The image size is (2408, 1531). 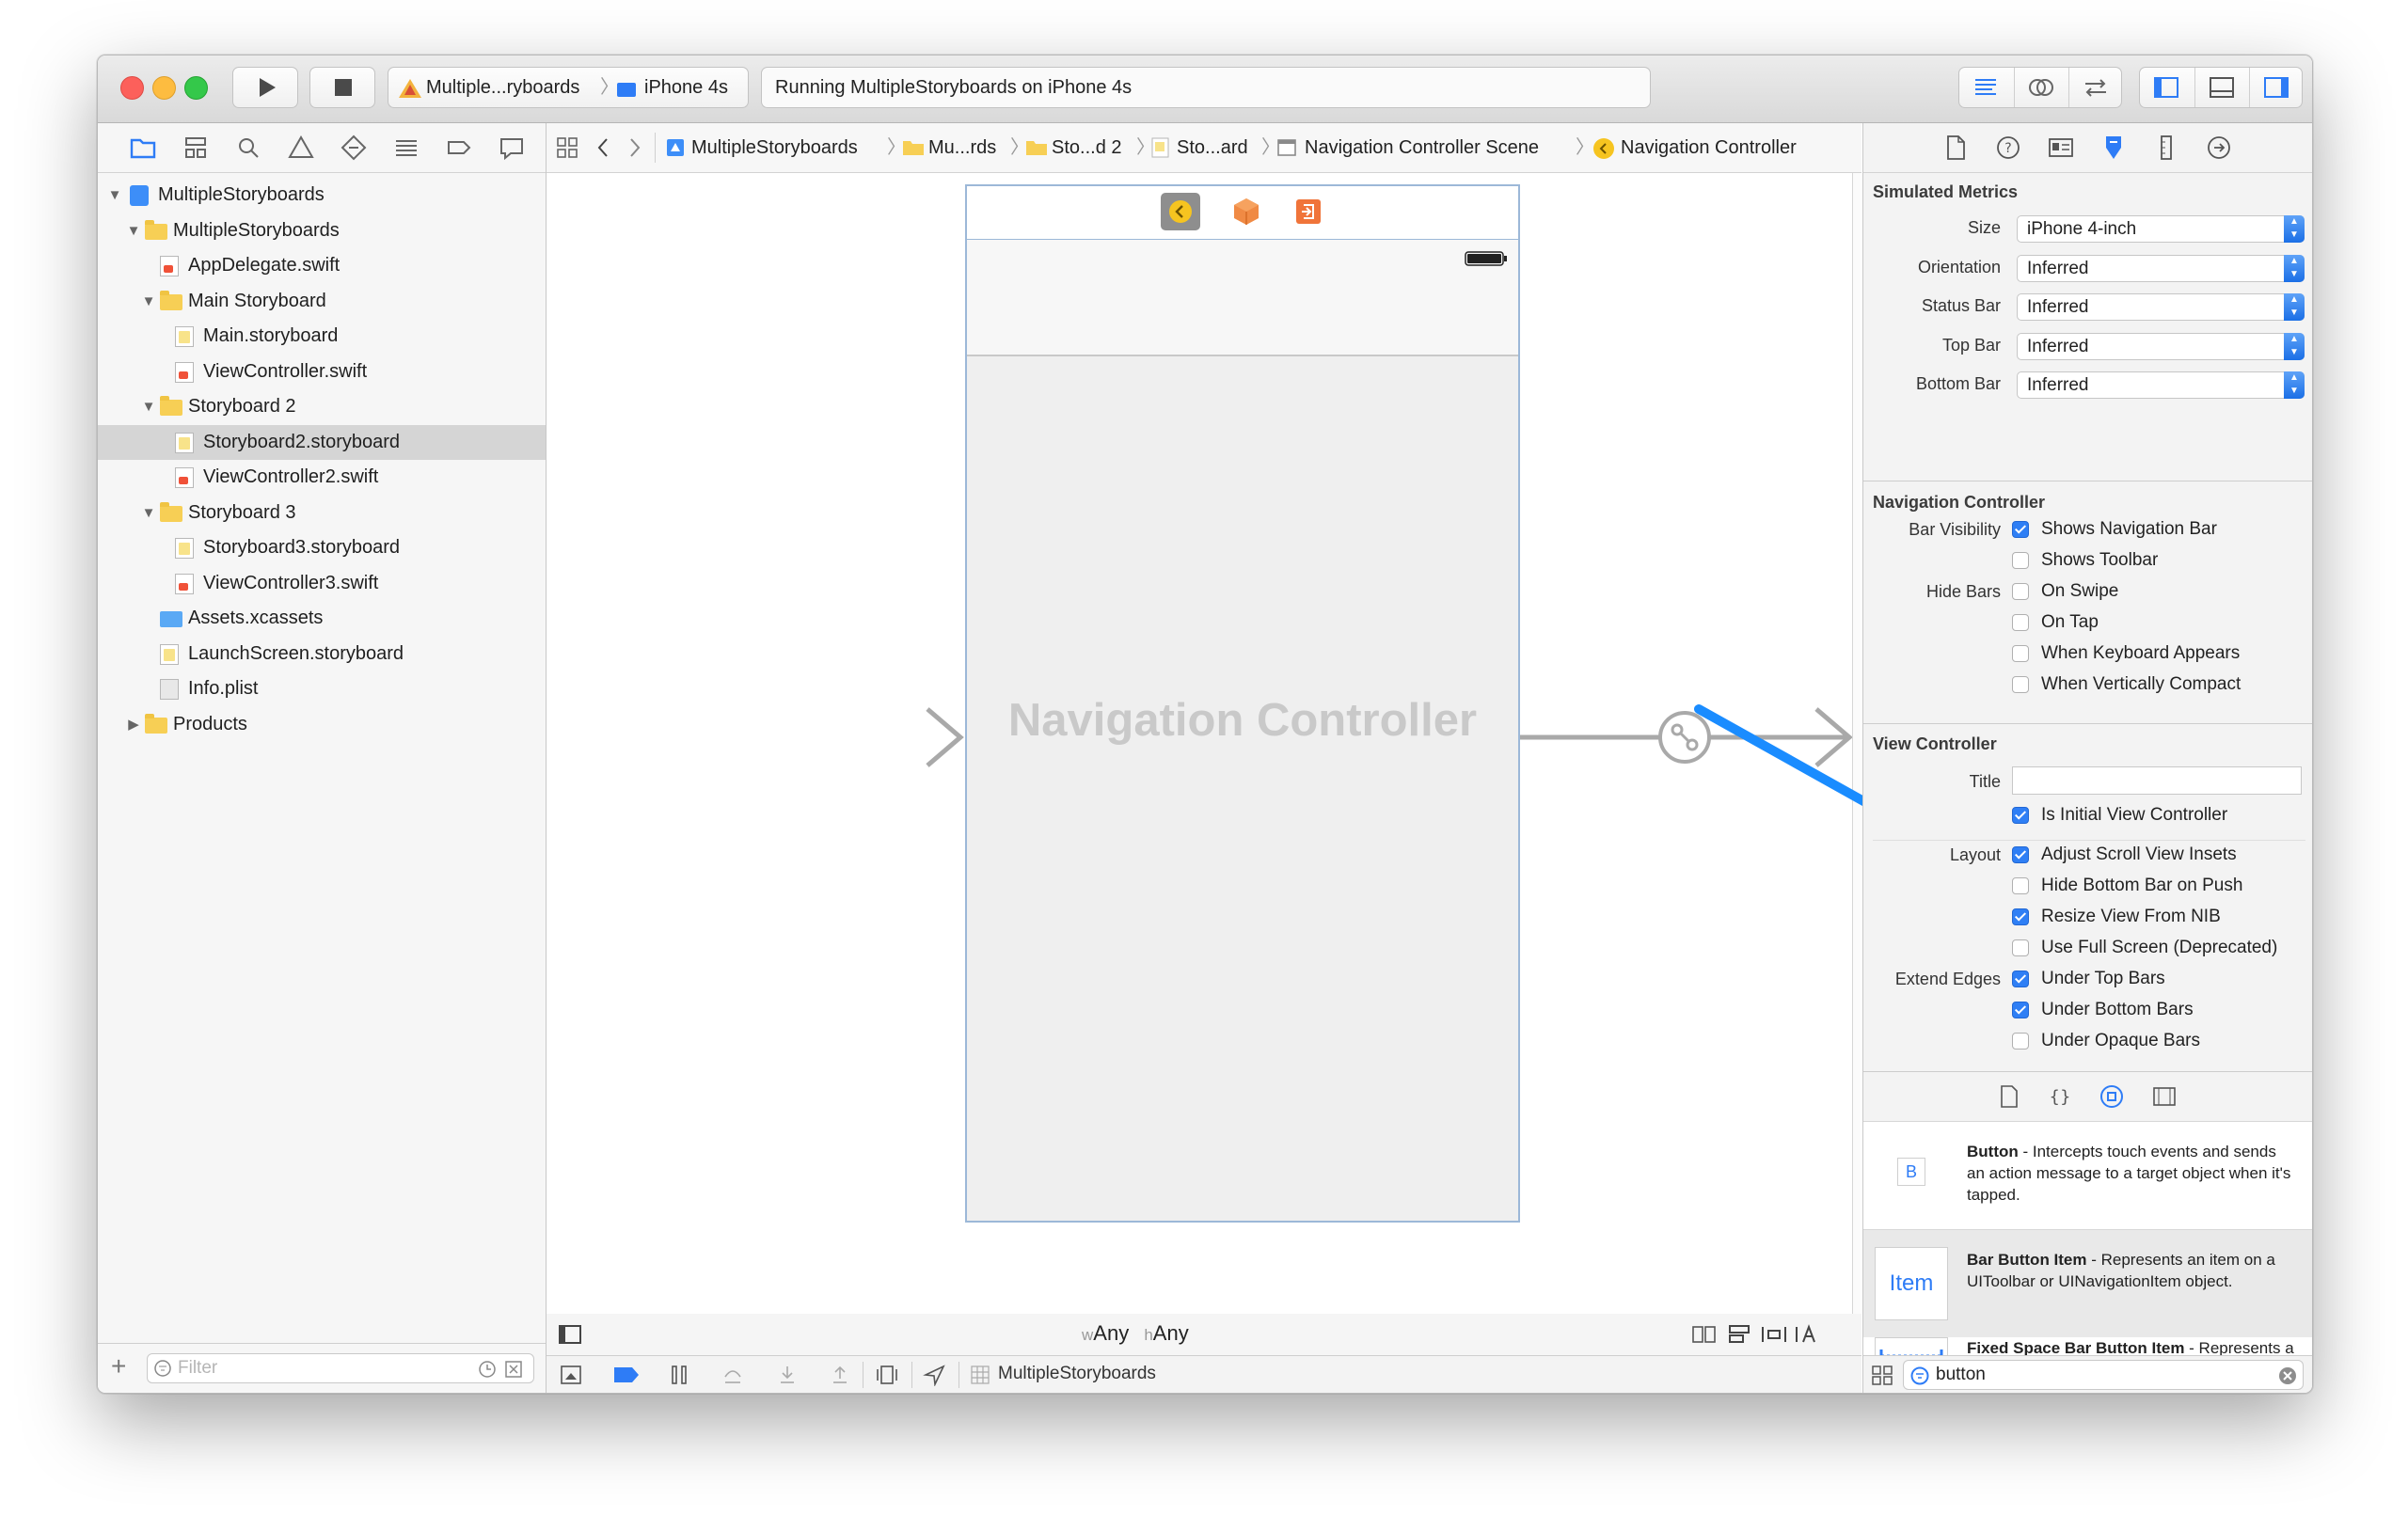 What do you see at coordinates (2287, 1375) in the screenshot?
I see `clear-search-icon` at bounding box center [2287, 1375].